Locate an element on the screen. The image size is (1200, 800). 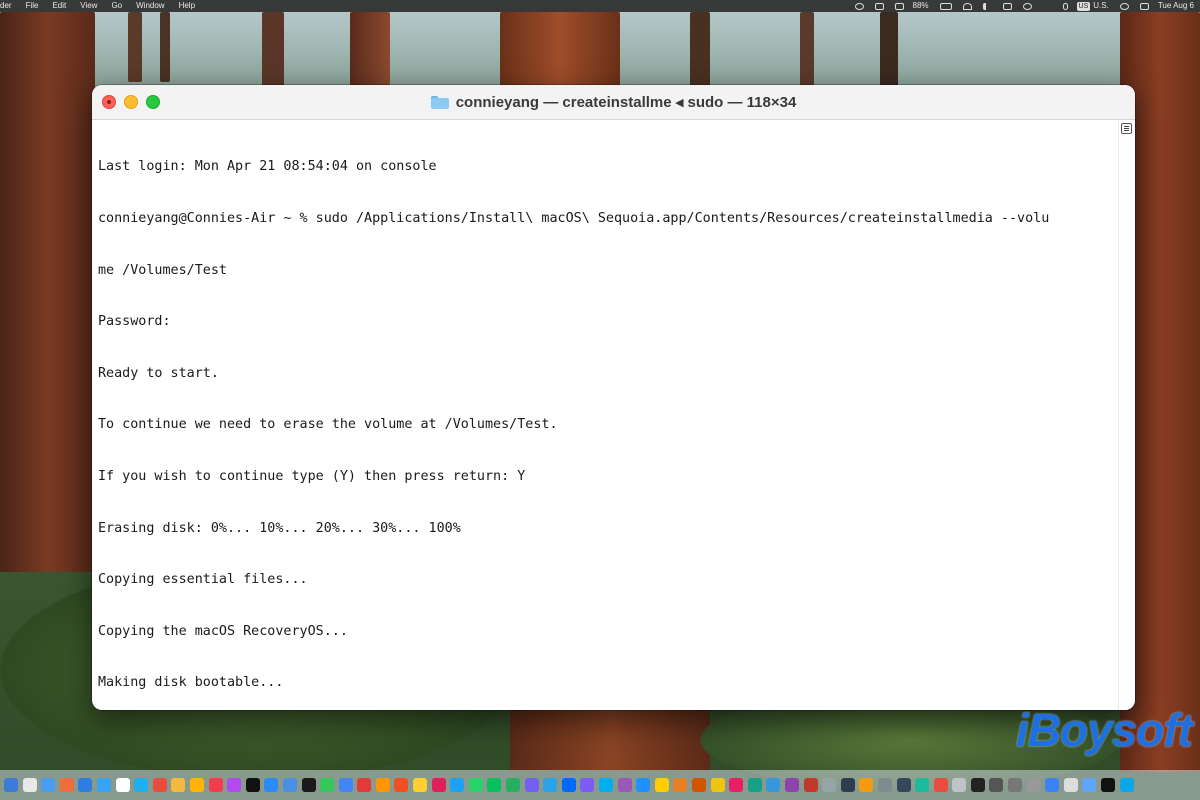
search-icon is located at coordinates (1124, 6).